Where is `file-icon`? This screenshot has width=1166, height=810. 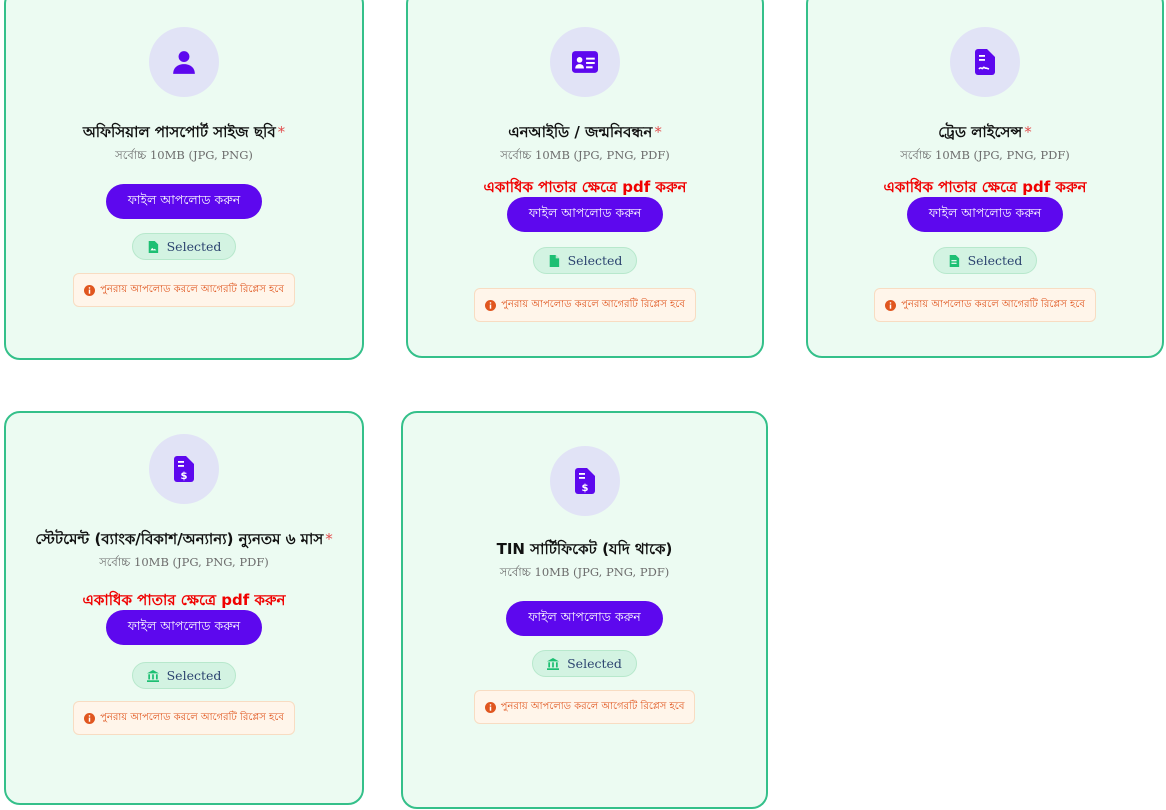
file-icon is located at coordinates (554, 260).